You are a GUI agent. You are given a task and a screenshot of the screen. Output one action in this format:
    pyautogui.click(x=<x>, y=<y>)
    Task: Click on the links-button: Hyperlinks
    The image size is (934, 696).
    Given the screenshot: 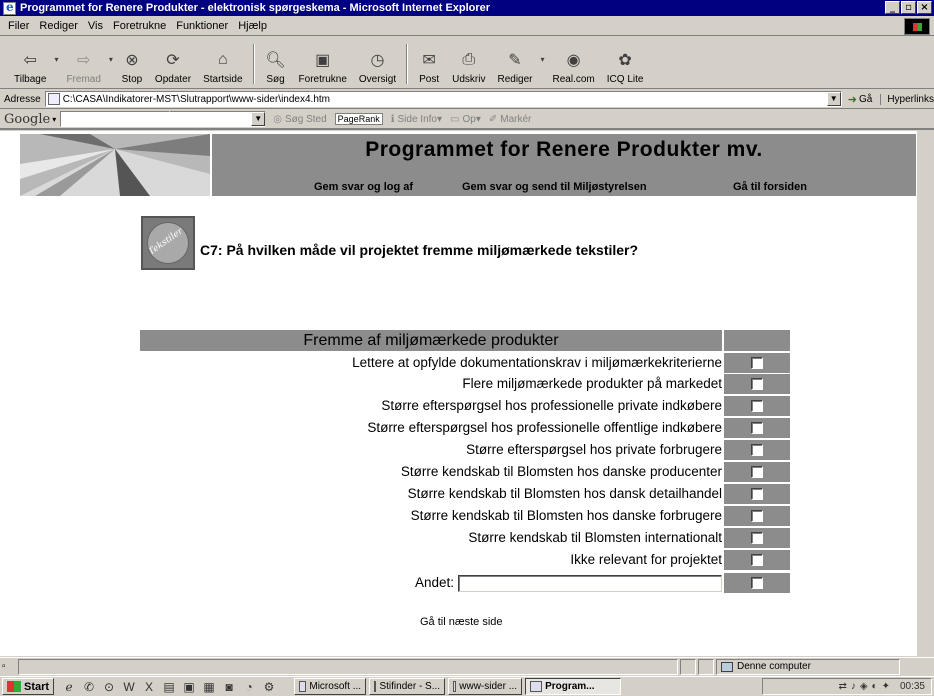 What is the action you would take?
    pyautogui.click(x=907, y=99)
    